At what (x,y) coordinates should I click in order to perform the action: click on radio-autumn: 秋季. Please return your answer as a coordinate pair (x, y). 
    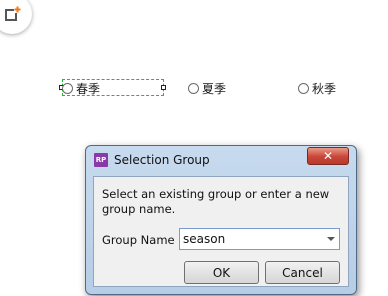
    Looking at the image, I should click on (317, 88).